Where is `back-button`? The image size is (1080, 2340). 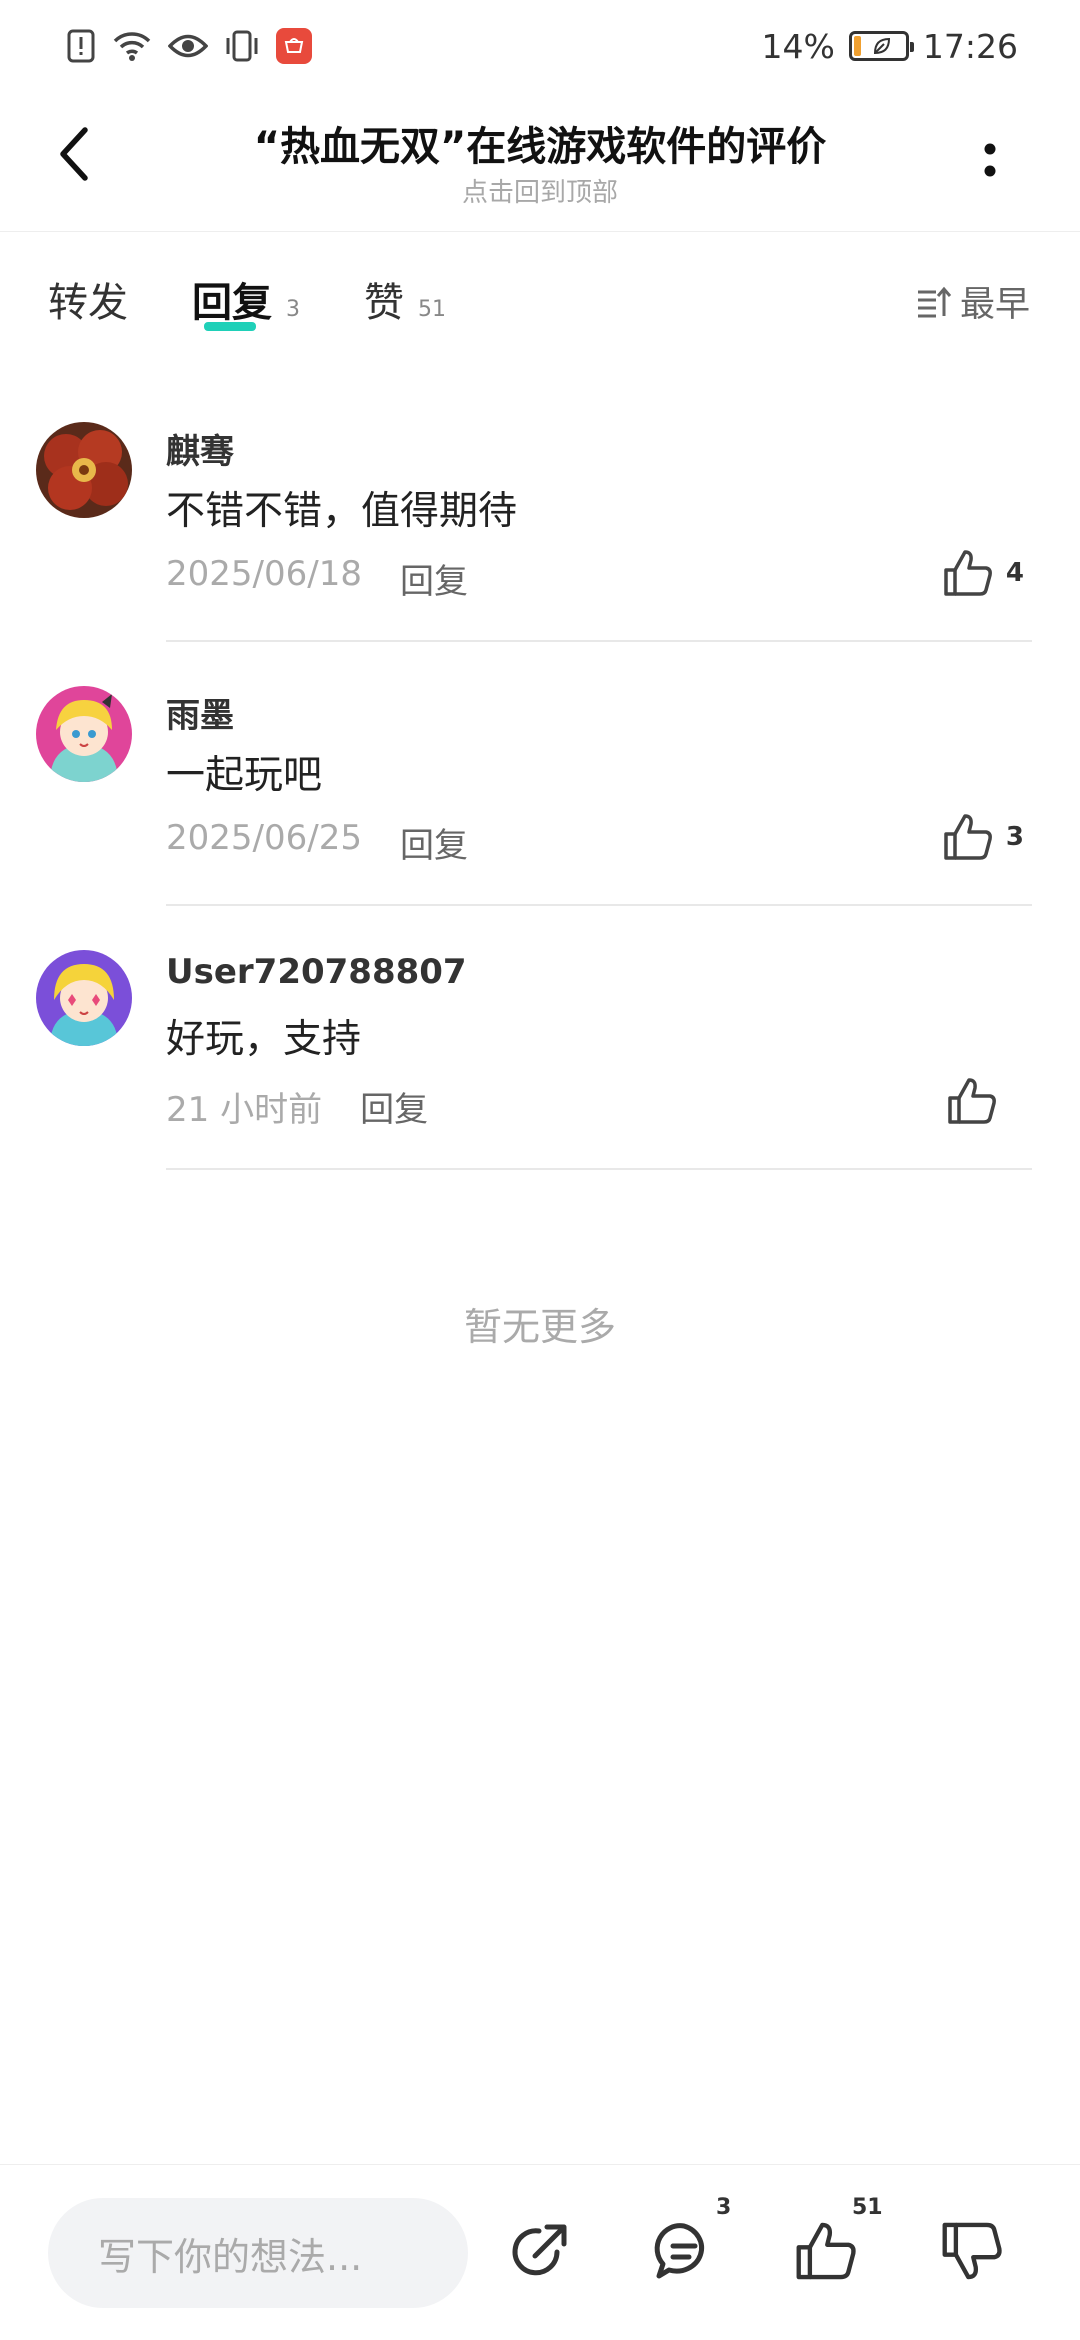 back-button is located at coordinates (74, 154).